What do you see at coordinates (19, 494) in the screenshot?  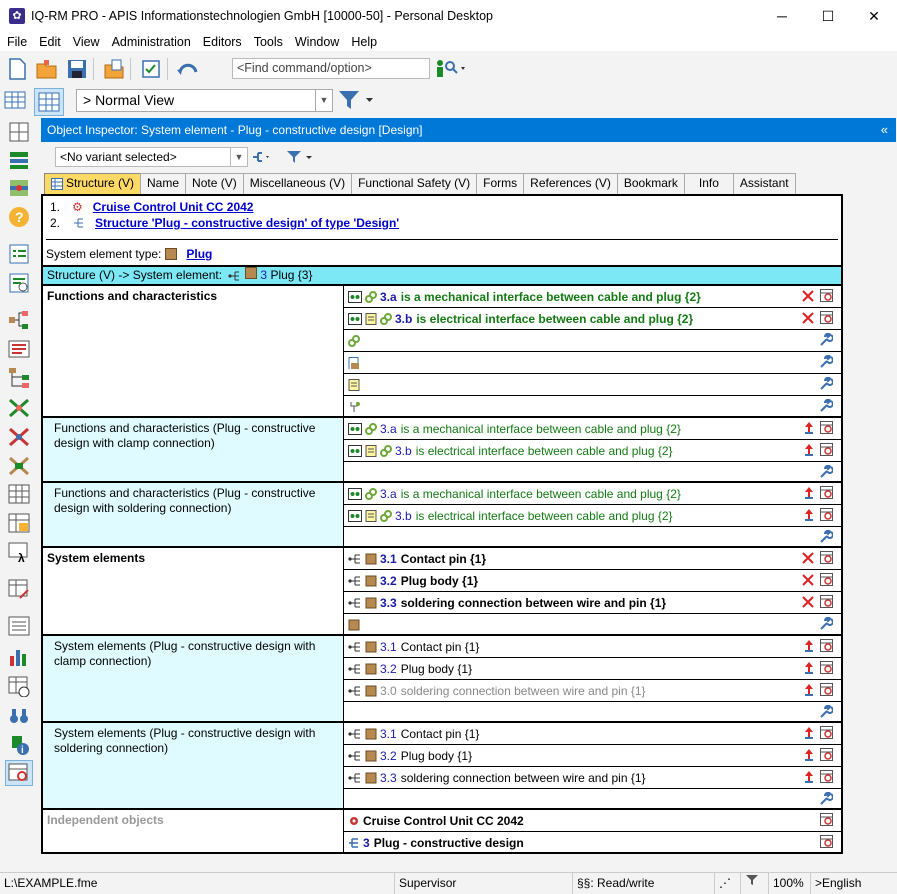 I see `sidebar-table-button` at bounding box center [19, 494].